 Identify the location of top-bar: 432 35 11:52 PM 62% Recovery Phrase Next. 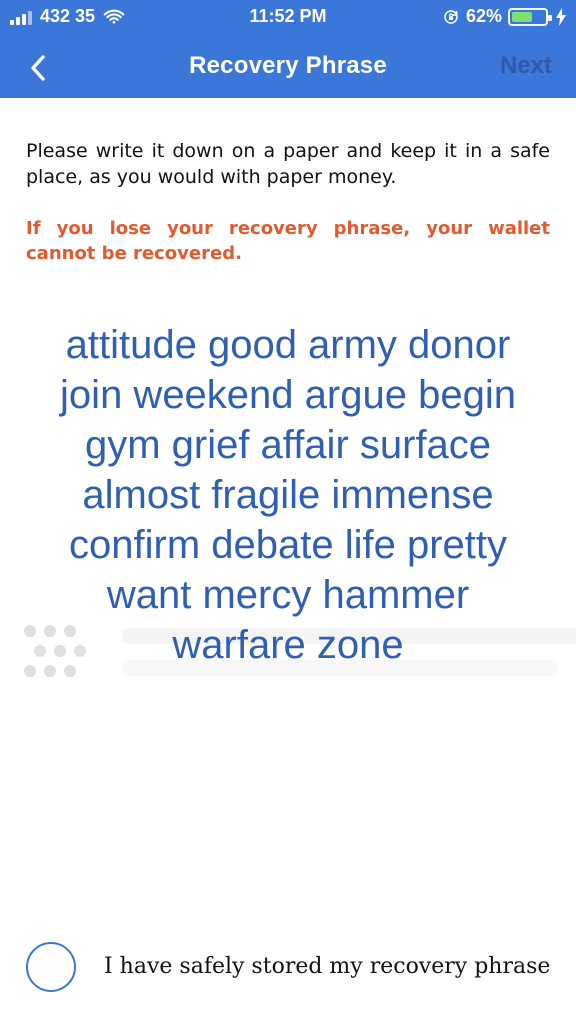
(288, 49).